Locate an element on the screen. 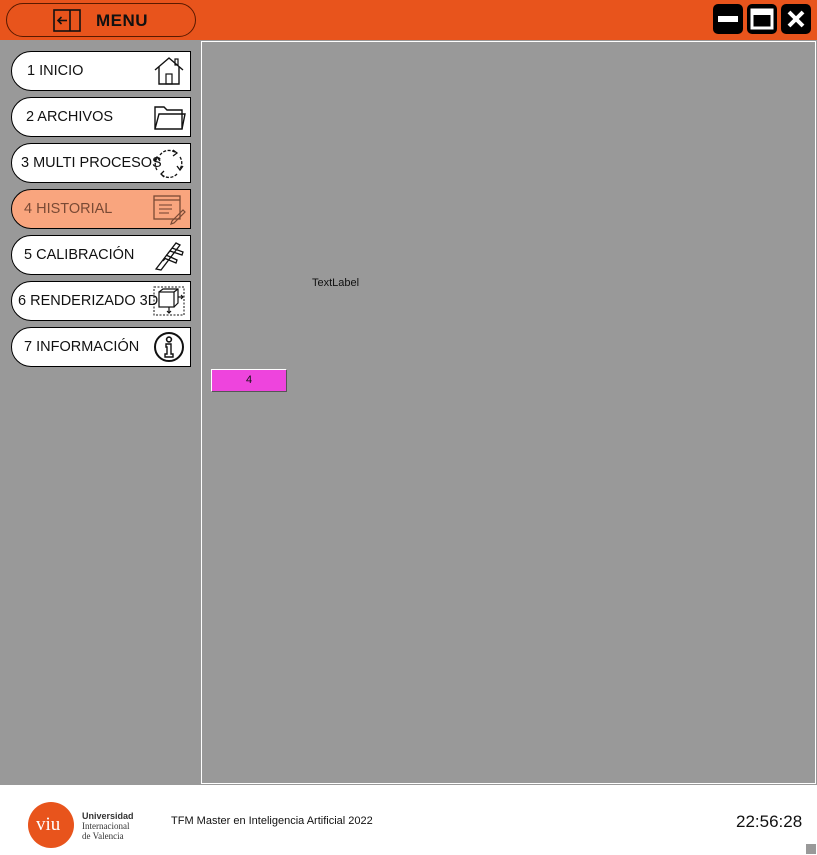 Image resolution: width=817 pixels, height=855 pixels. logo-text: Universidad Internacional de Valencia is located at coordinates (108, 826).